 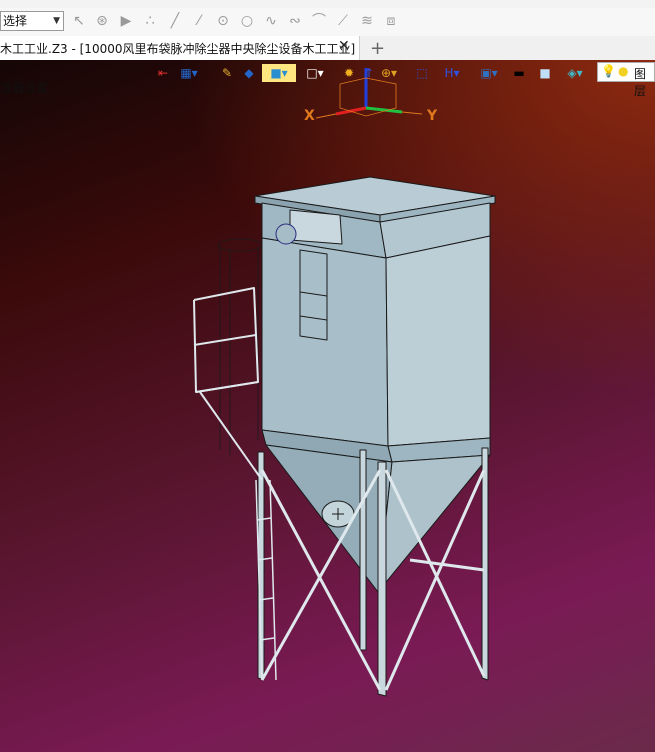 What do you see at coordinates (150, 21) in the screenshot?
I see `point-icon: ∴` at bounding box center [150, 21].